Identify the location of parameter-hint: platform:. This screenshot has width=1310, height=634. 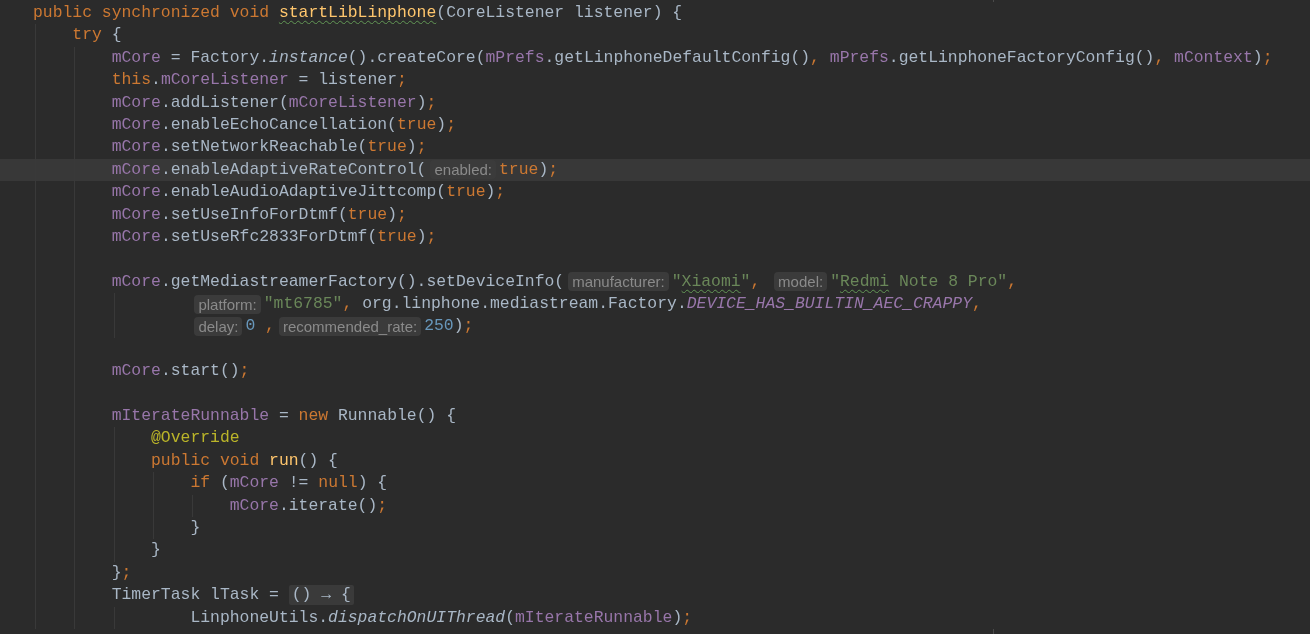
(227, 304).